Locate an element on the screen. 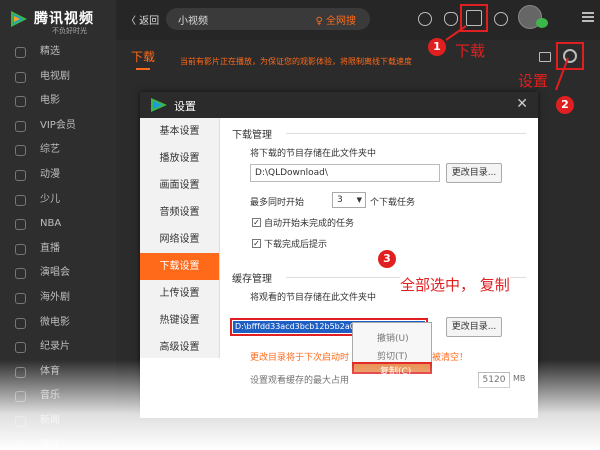 The width and height of the screenshot is (600, 450). notify-done-checkbox: ✓ is located at coordinates (256, 243).